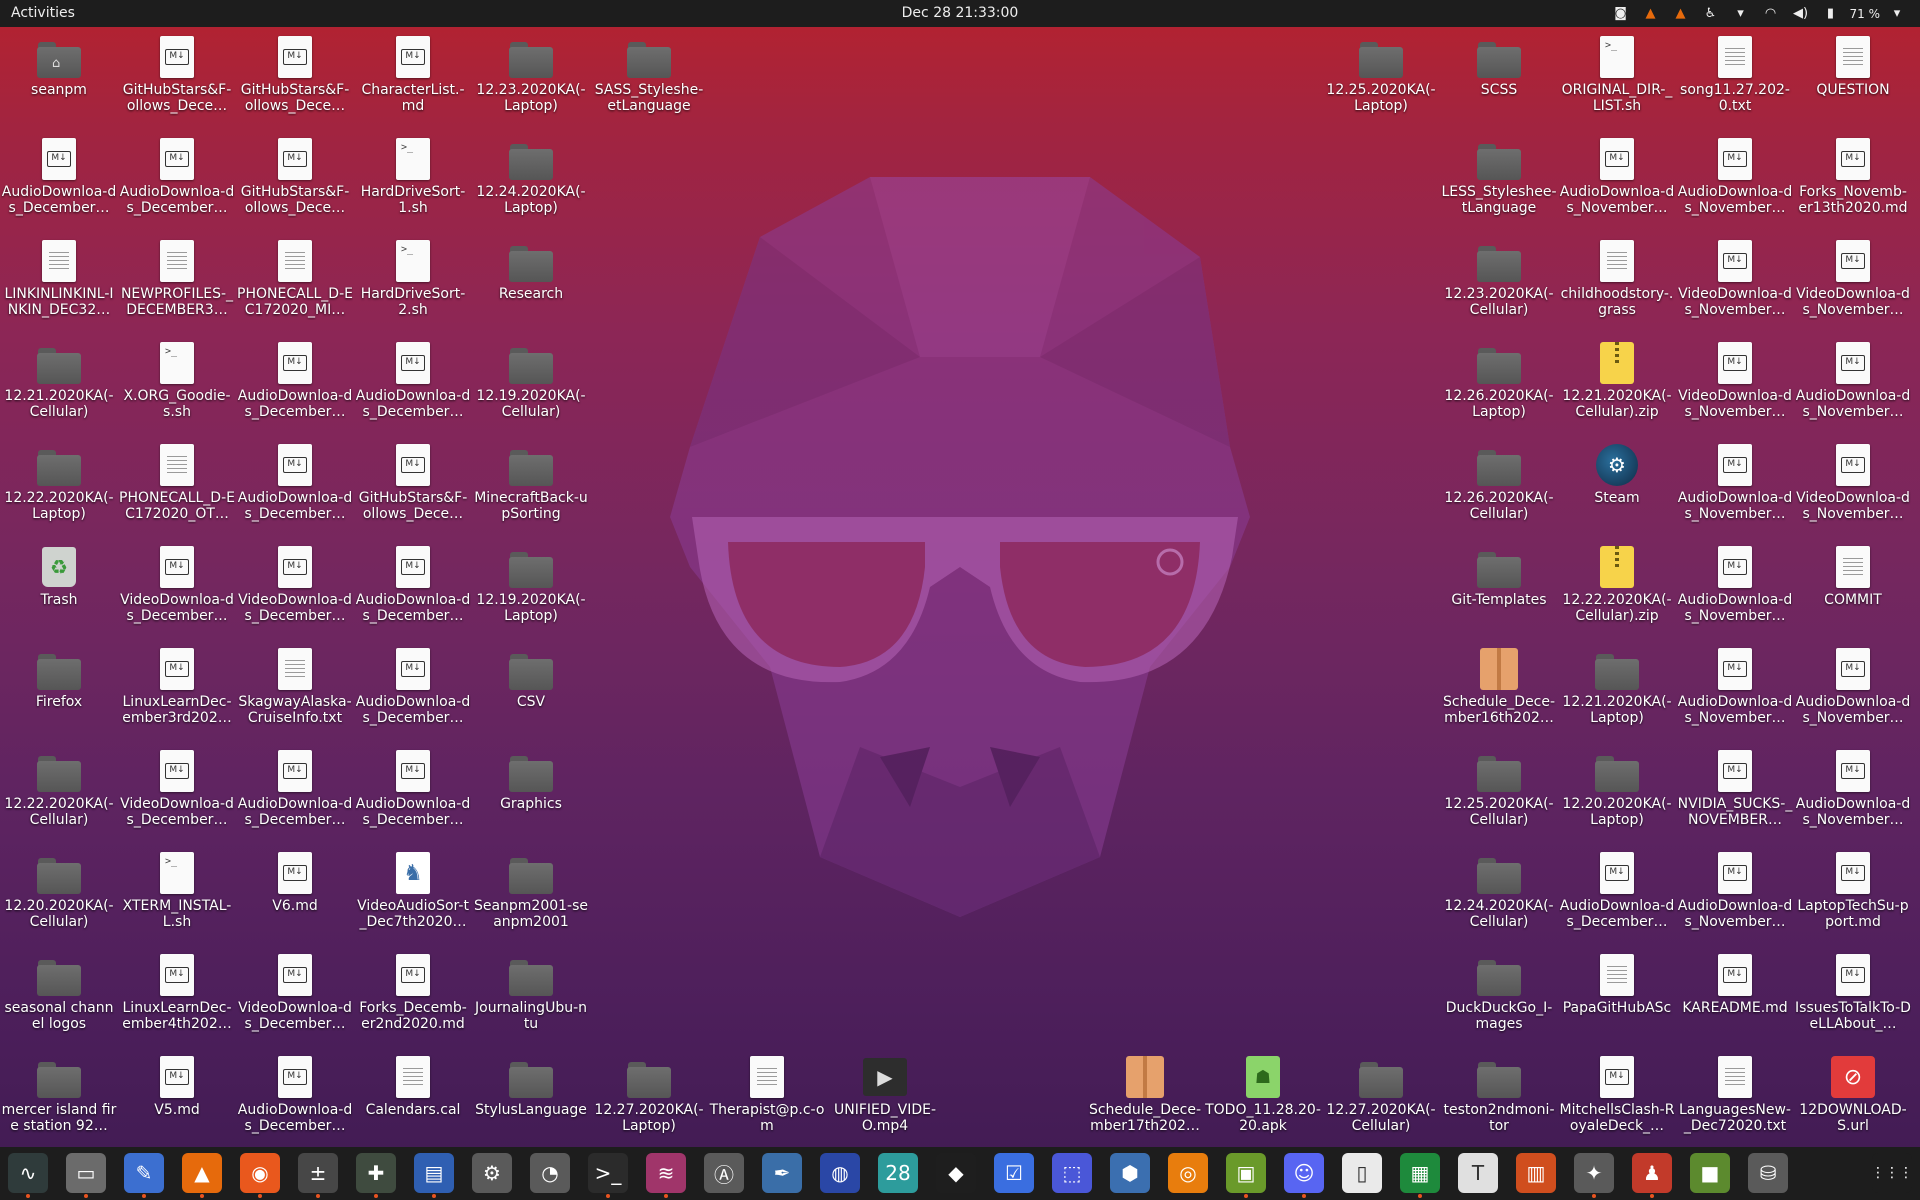 This screenshot has height=1200, width=1920. I want to click on desktop-icon: 12.22.2020KA(-Cellular), so click(59, 791).